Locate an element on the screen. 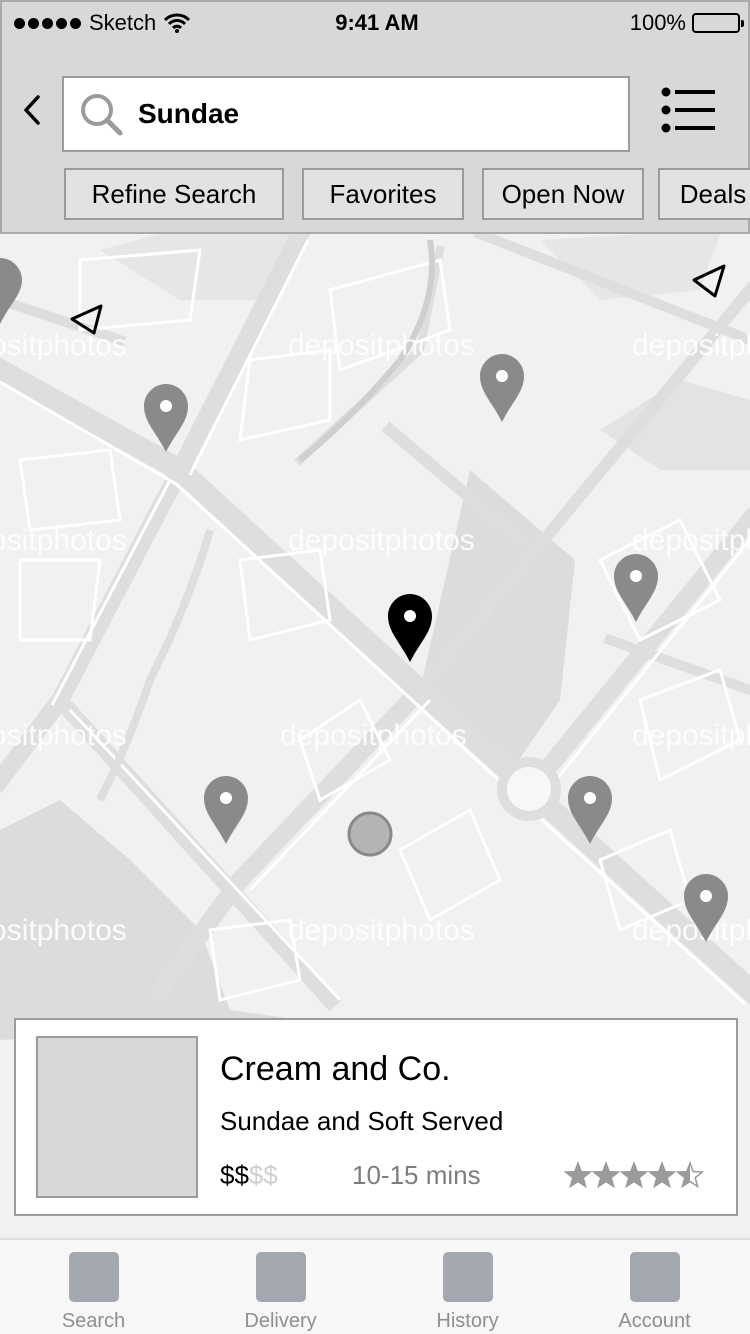 This screenshot has width=750, height=1334. filter-chips: Refine Search Favorites Open Now Deals is located at coordinates (406, 194).